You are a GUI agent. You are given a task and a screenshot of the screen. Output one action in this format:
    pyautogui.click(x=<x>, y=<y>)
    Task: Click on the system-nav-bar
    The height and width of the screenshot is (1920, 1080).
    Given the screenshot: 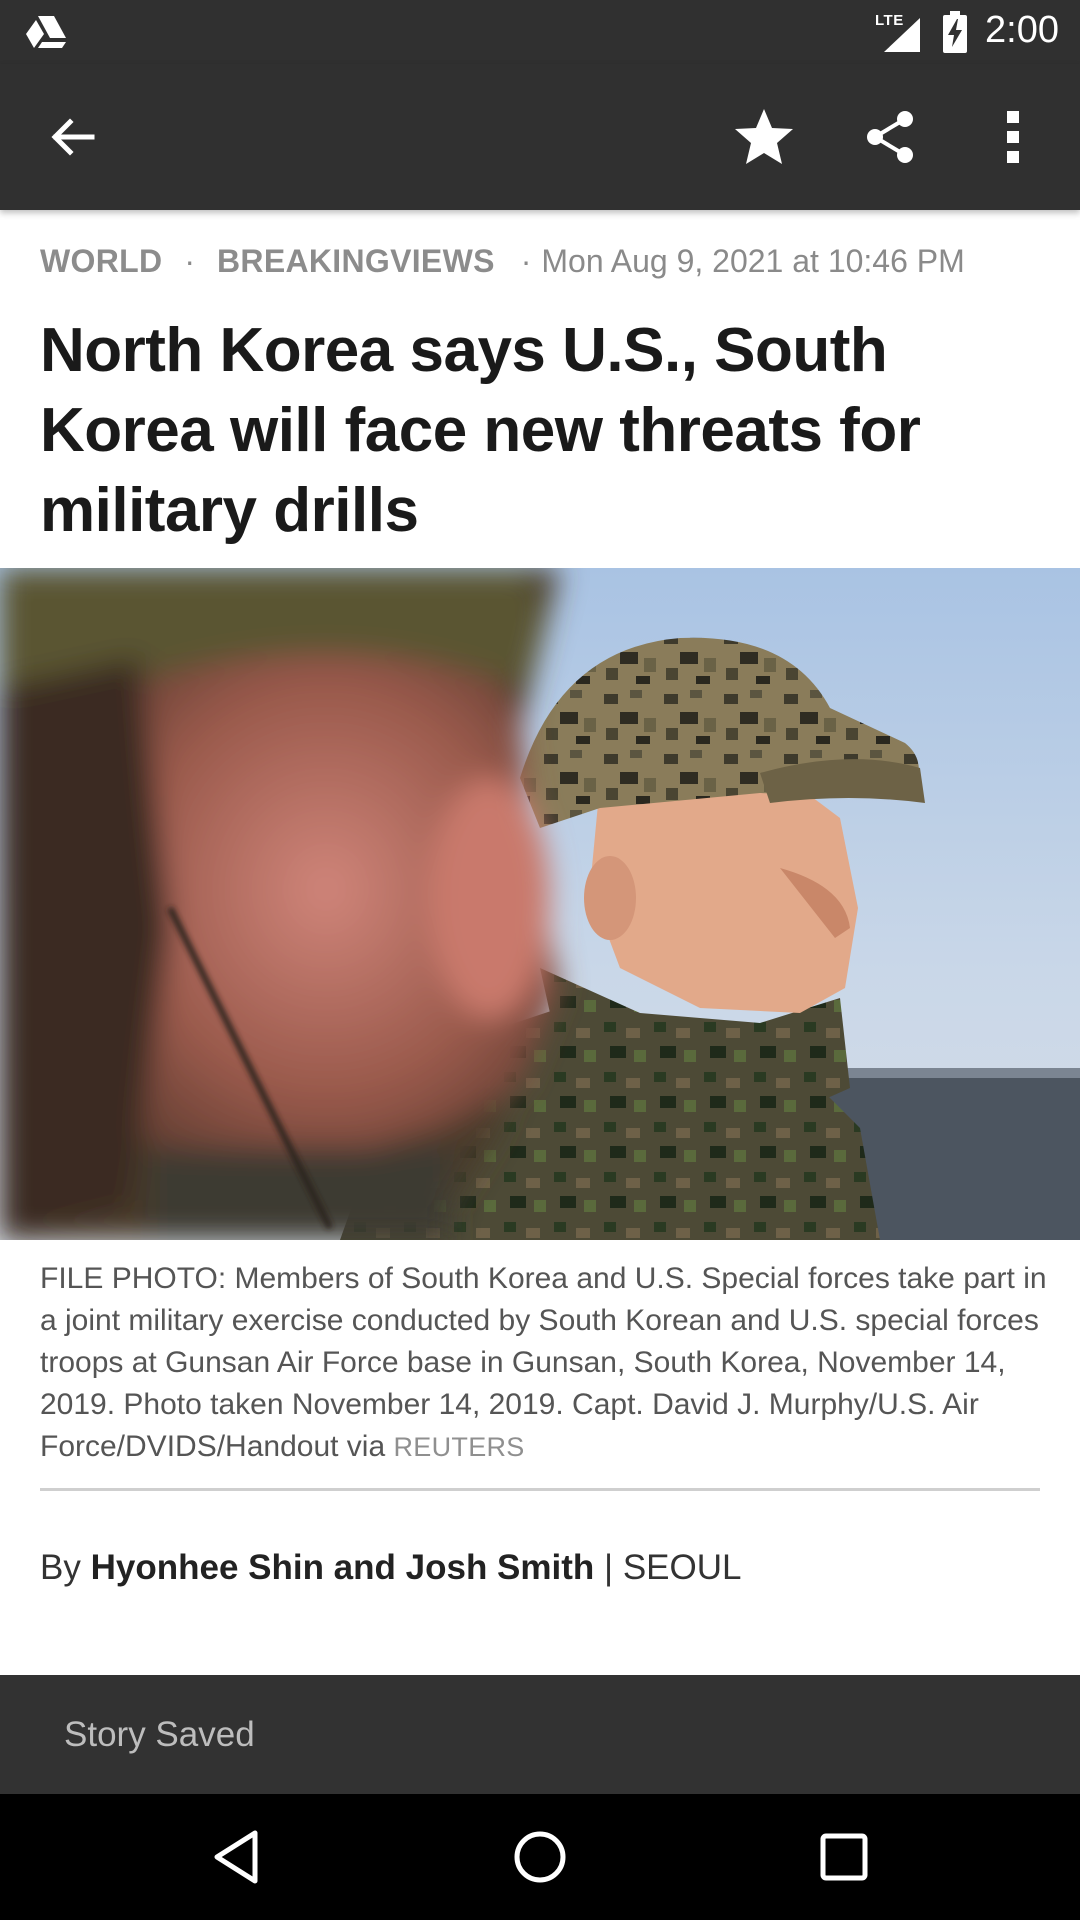 What is the action you would take?
    pyautogui.click(x=540, y=1857)
    